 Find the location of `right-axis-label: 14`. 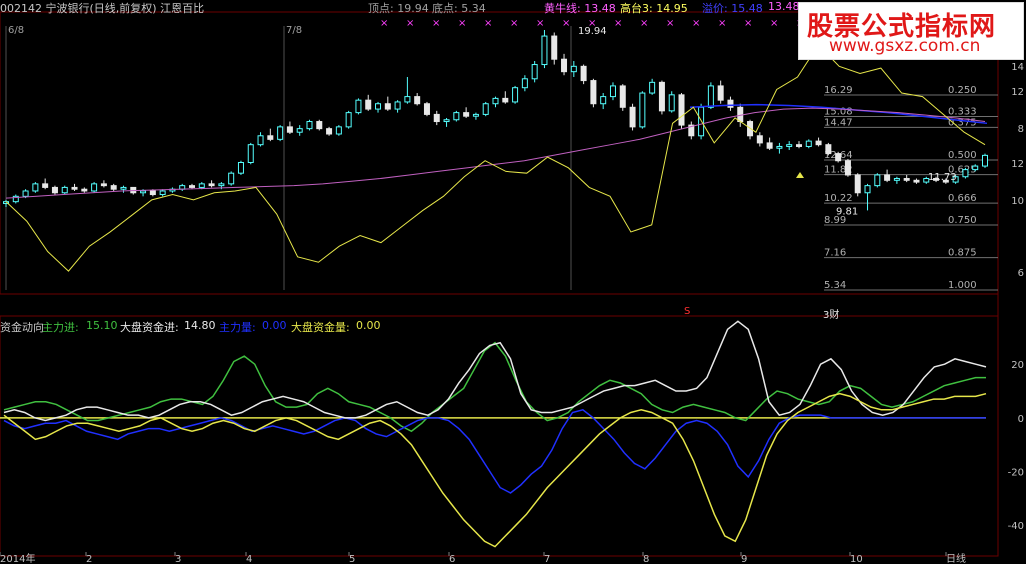

right-axis-label: 14 is located at coordinates (1017, 67).